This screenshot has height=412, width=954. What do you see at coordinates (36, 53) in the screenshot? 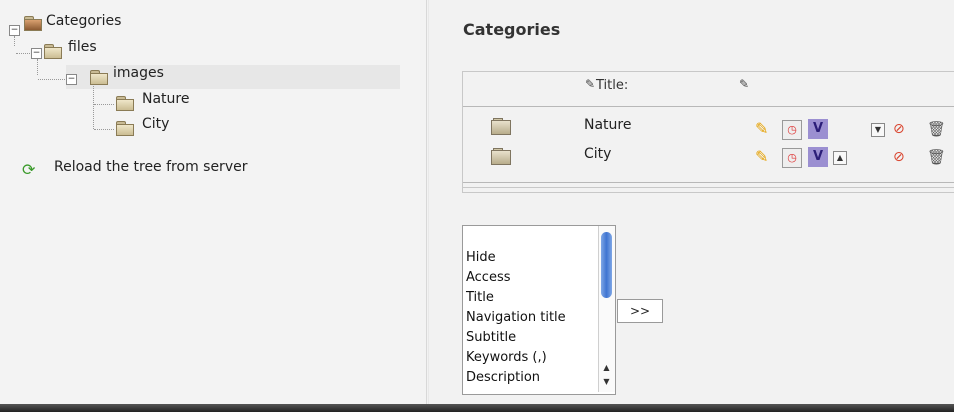
I see `collapse-files-toggle: −` at bounding box center [36, 53].